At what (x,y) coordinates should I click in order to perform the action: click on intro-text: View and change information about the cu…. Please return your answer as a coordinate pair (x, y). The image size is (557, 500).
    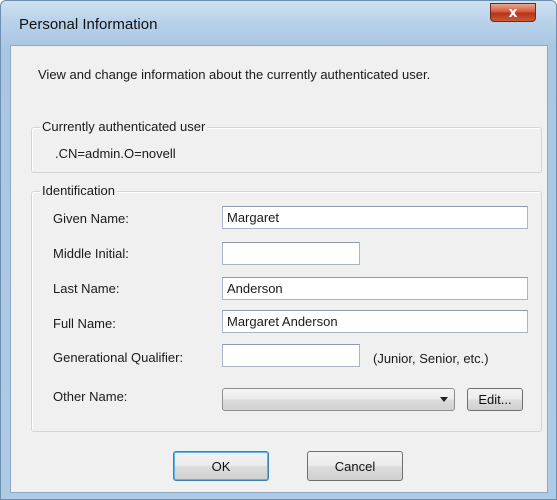
    Looking at the image, I should click on (234, 74).